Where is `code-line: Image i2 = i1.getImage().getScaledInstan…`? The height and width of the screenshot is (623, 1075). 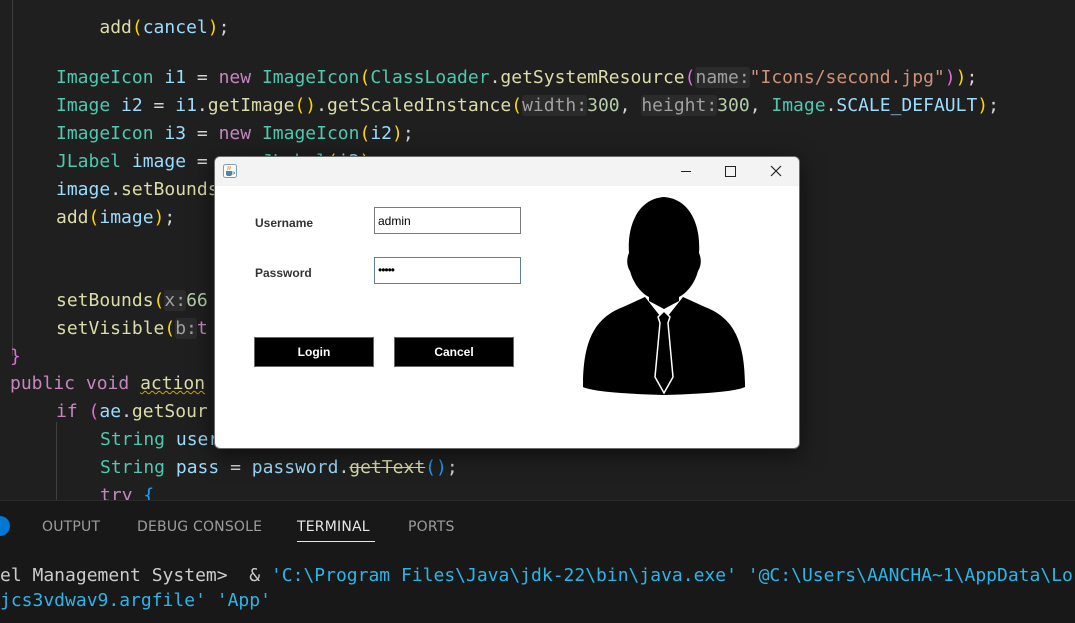 code-line: Image i2 = i1.getImage().getScaledInstan… is located at coordinates (527, 105).